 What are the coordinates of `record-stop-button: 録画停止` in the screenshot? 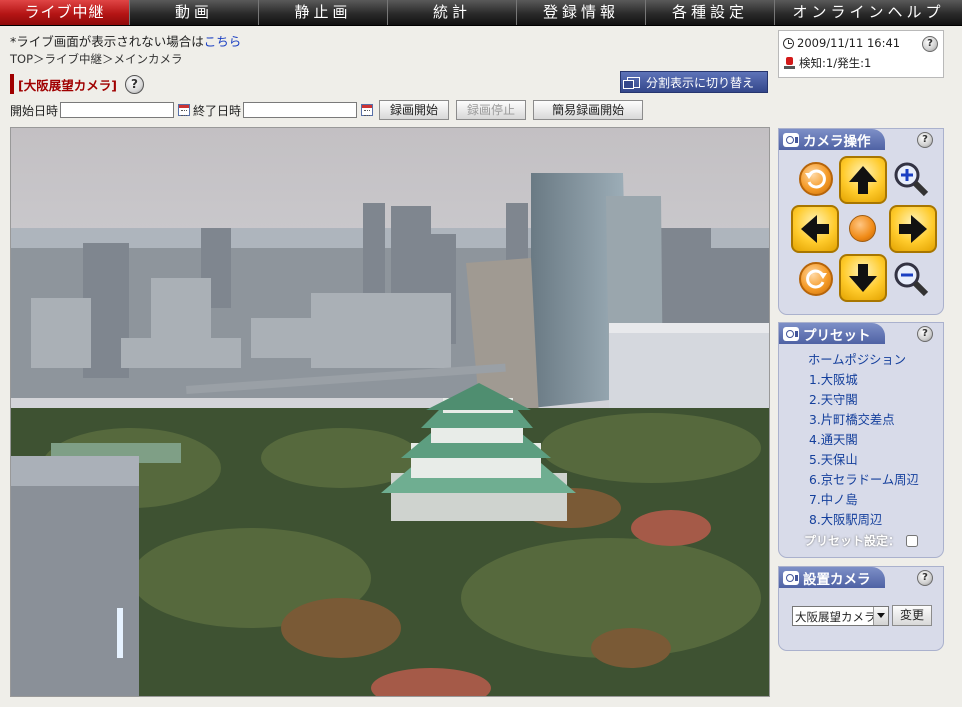 It's located at (491, 110).